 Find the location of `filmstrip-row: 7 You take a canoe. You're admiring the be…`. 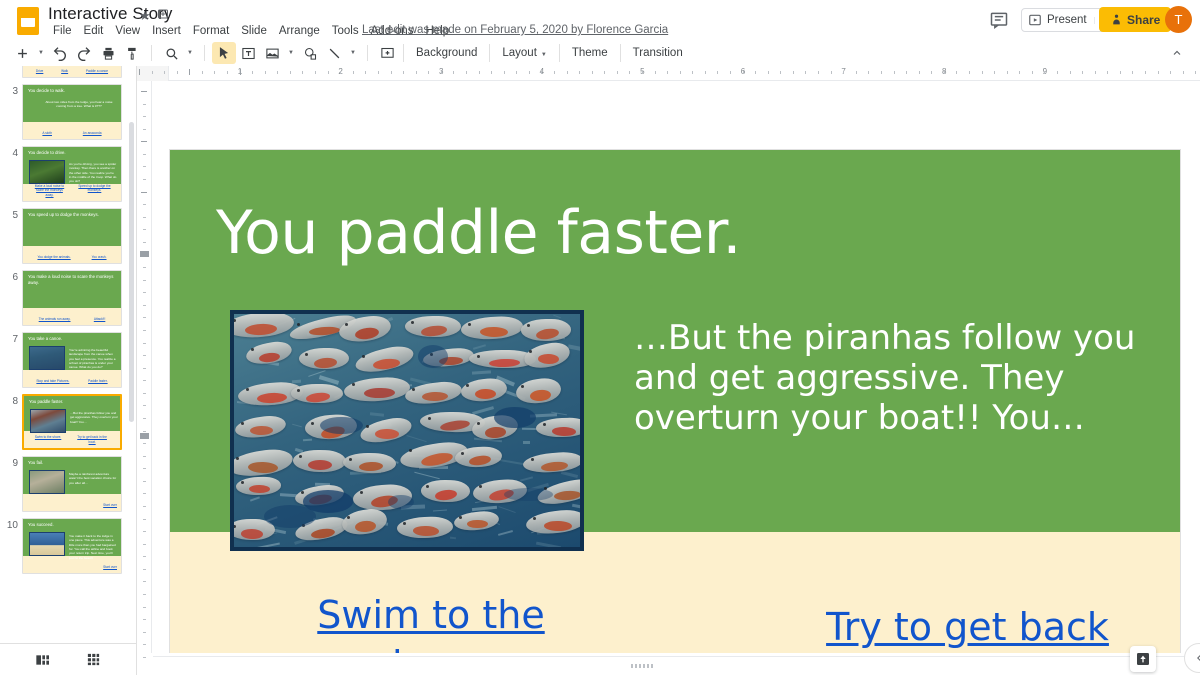

filmstrip-row: 7 You take a canoe. You're admiring the be… is located at coordinates (68, 357).